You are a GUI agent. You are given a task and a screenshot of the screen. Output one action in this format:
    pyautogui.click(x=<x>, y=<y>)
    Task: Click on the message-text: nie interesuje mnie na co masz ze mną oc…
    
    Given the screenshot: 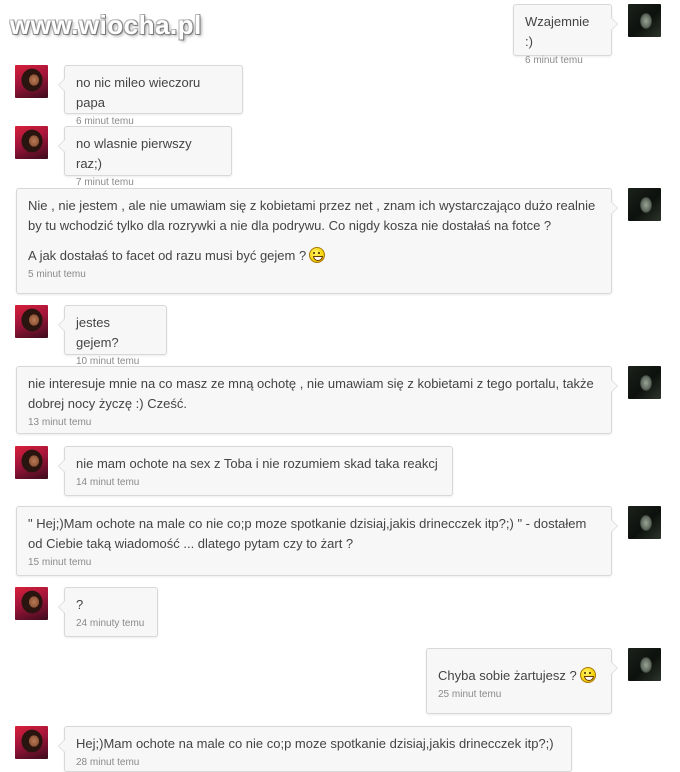 What is the action you would take?
    pyautogui.click(x=311, y=393)
    